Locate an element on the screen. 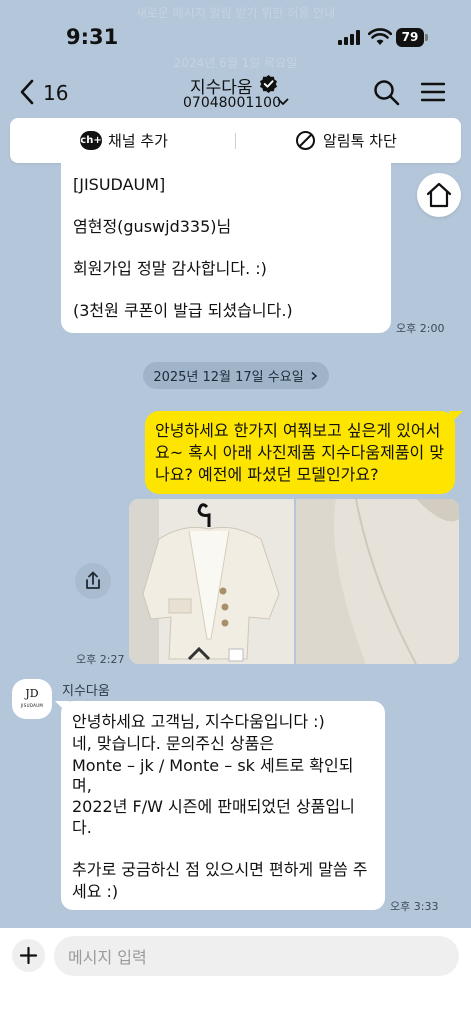 The width and height of the screenshot is (471, 1024). message-text: [JISUDAUM] is located at coordinates (119, 184).